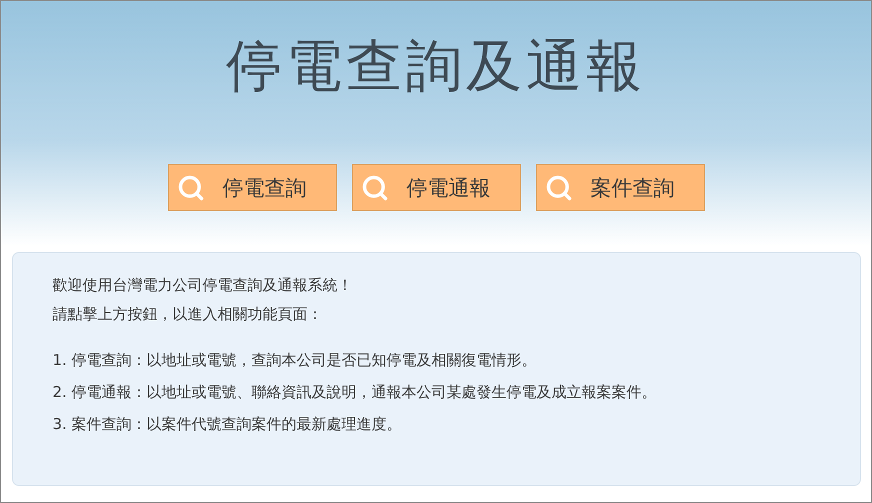 This screenshot has width=872, height=503. I want to click on search-button: 停電查詢, so click(252, 187).